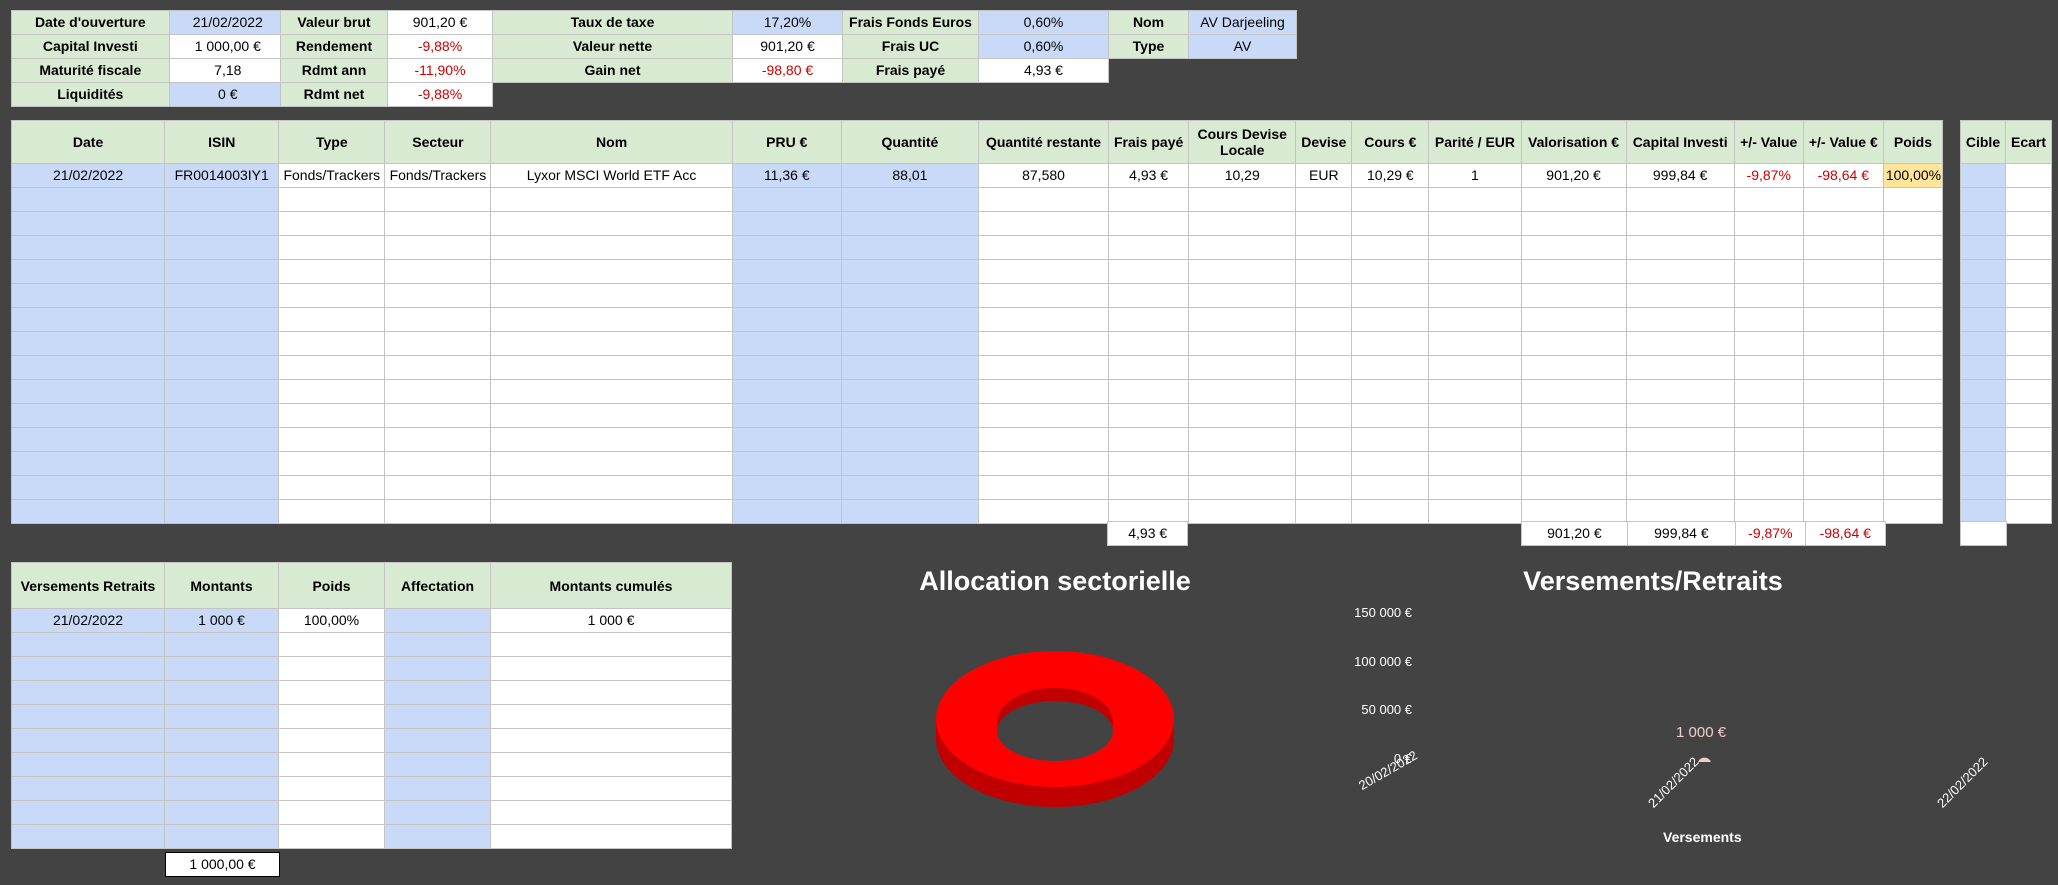 This screenshot has height=885, width=2058. I want to click on value-frais-pay: 4,93 €, so click(1043, 70).